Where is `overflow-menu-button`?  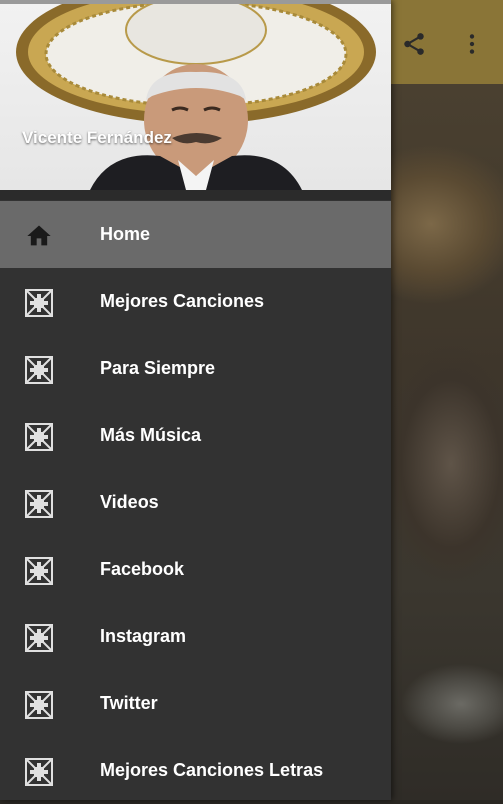 overflow-menu-button is located at coordinates (472, 44).